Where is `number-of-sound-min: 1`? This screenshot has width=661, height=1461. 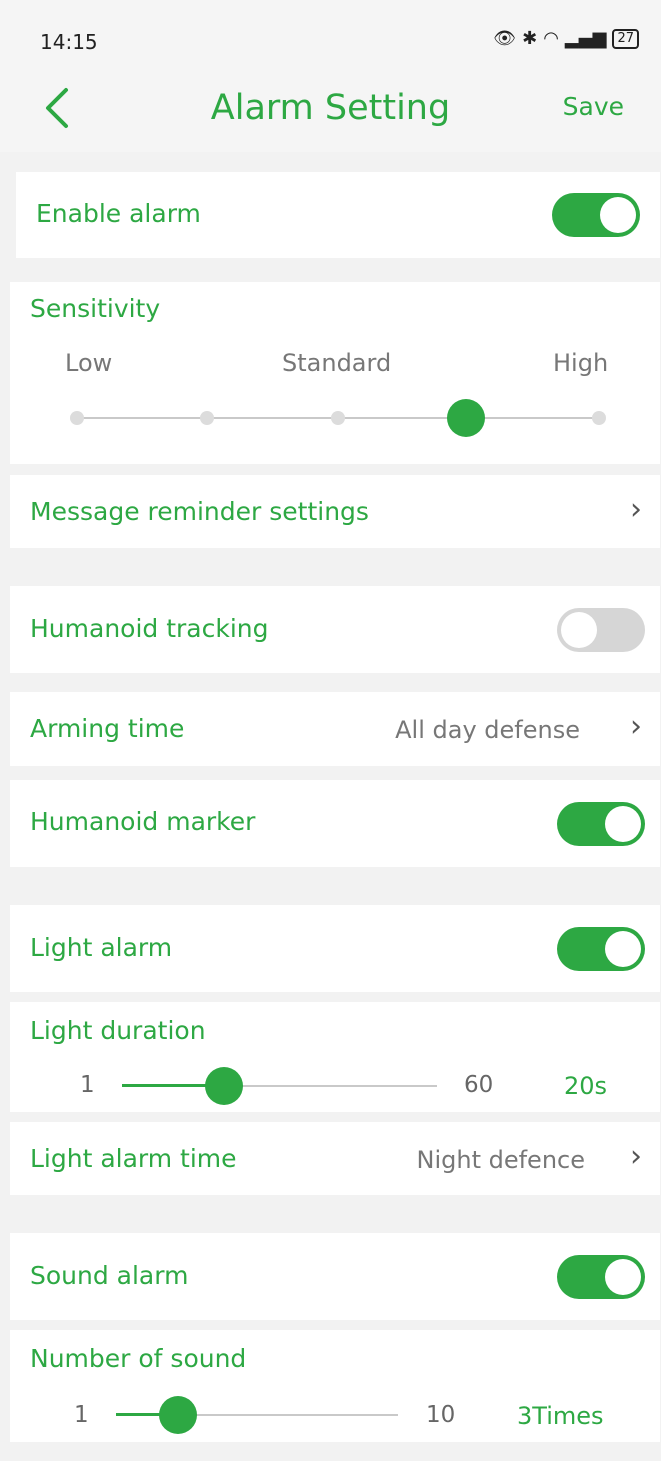
number-of-sound-min: 1 is located at coordinates (81, 1415).